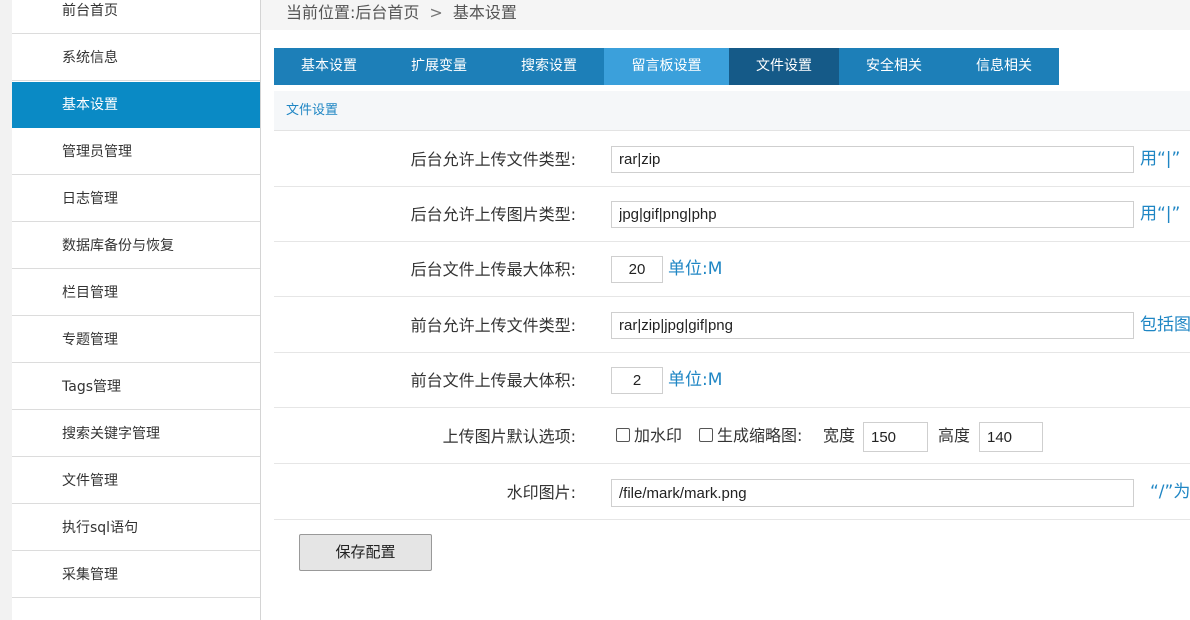  I want to click on thumbnail-height-label: 高度, so click(954, 435).